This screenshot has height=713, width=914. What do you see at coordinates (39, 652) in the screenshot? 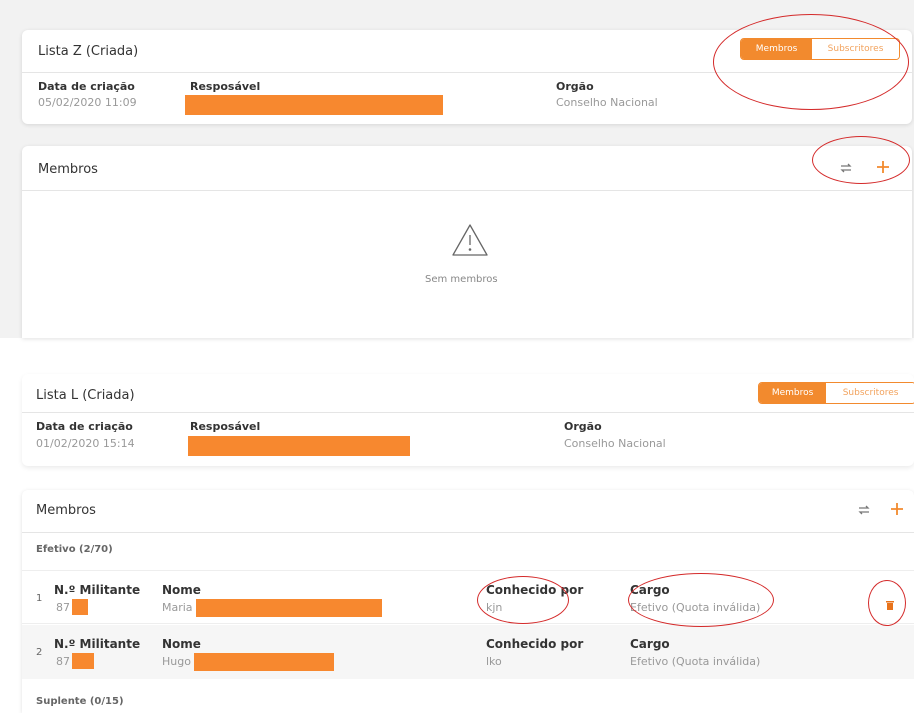
I see `row-index: 2` at bounding box center [39, 652].